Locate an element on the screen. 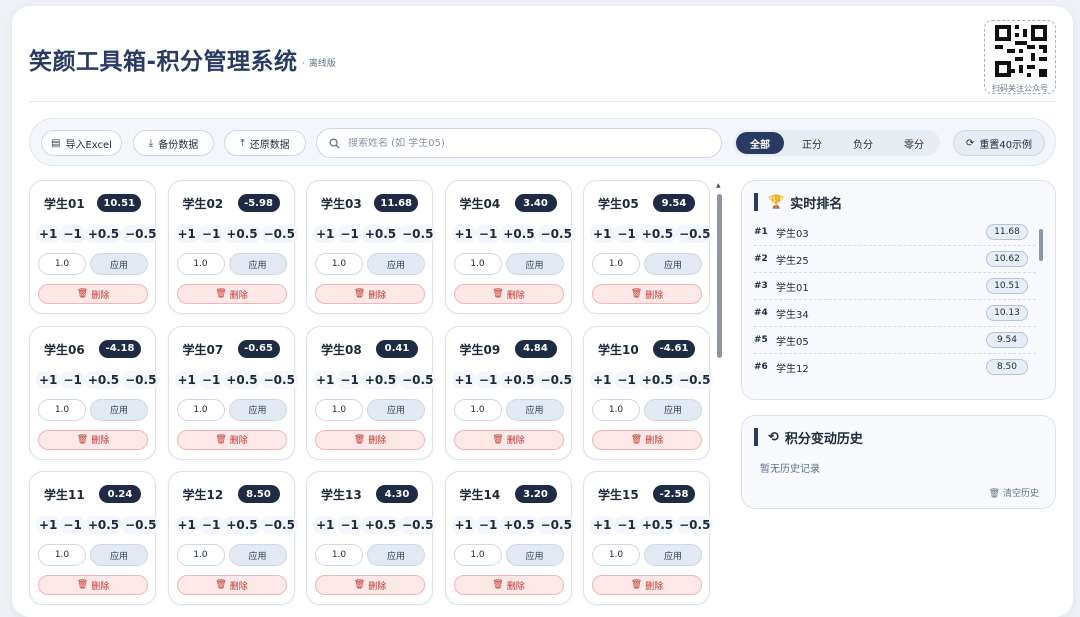  search-box is located at coordinates (519, 143).